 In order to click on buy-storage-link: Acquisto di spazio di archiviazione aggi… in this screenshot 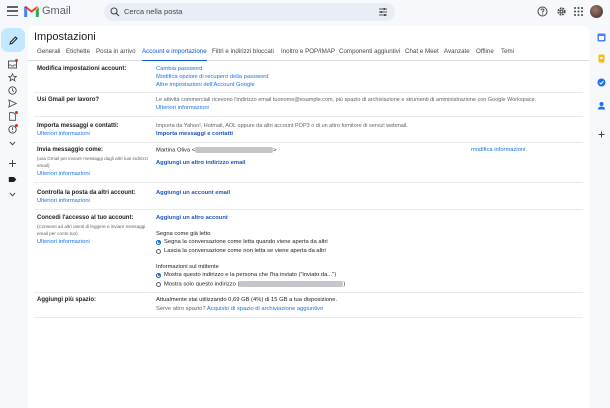, I will do `click(265, 309)`.